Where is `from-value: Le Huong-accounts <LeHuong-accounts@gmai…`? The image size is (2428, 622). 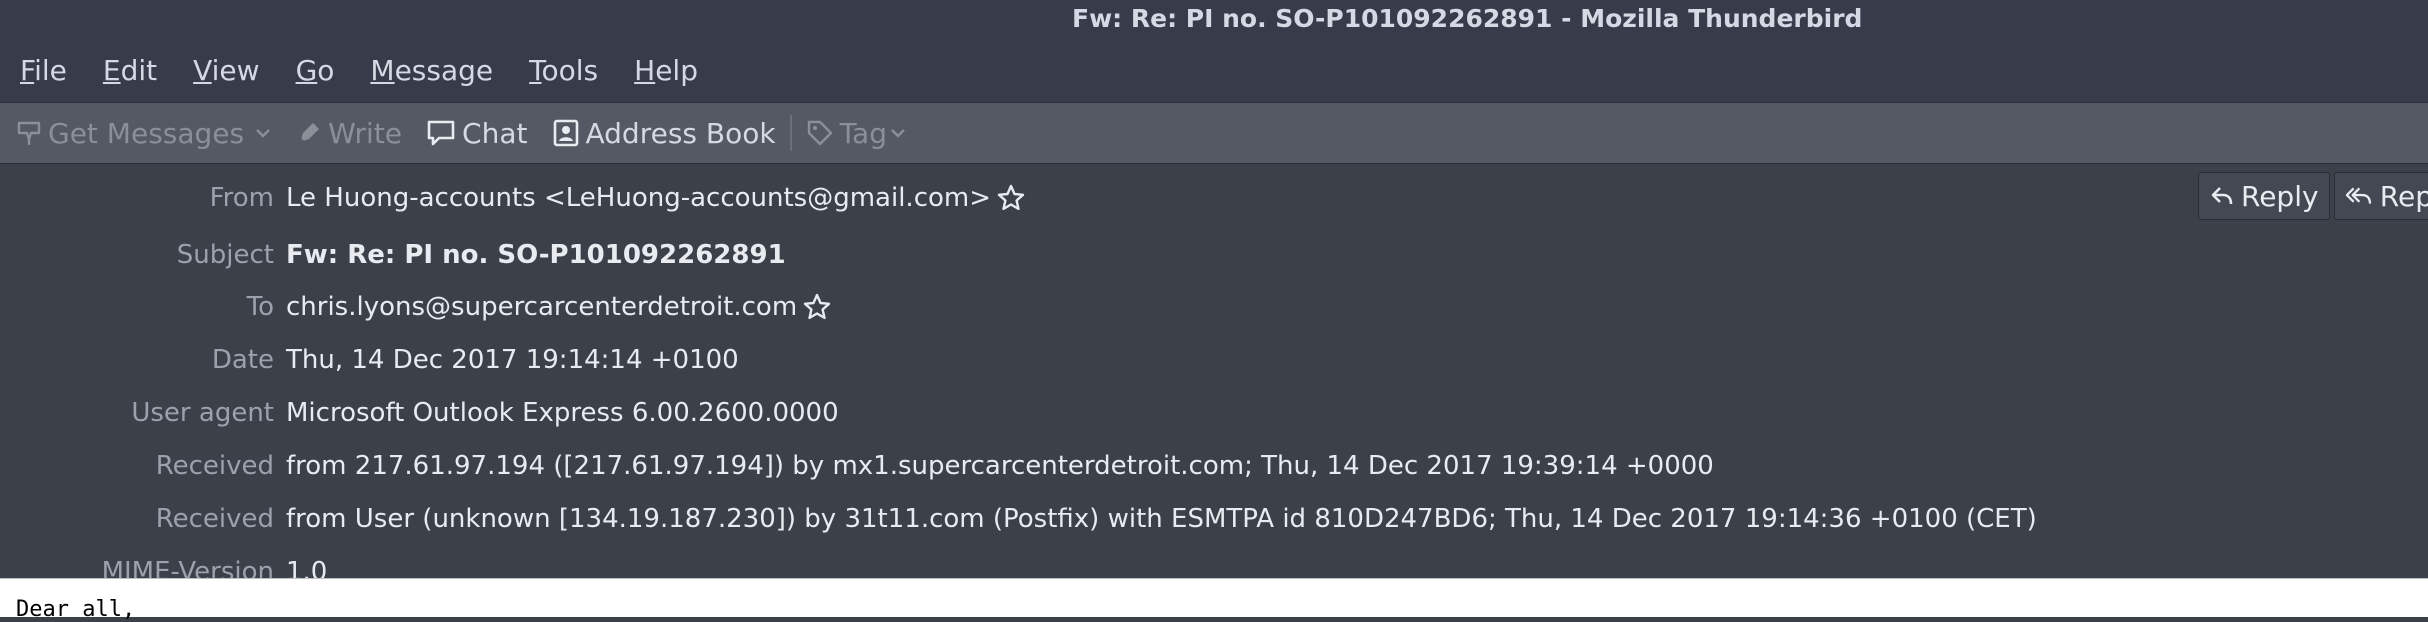 from-value: Le Huong-accounts <LeHuong-accounts@gmai… is located at coordinates (638, 198).